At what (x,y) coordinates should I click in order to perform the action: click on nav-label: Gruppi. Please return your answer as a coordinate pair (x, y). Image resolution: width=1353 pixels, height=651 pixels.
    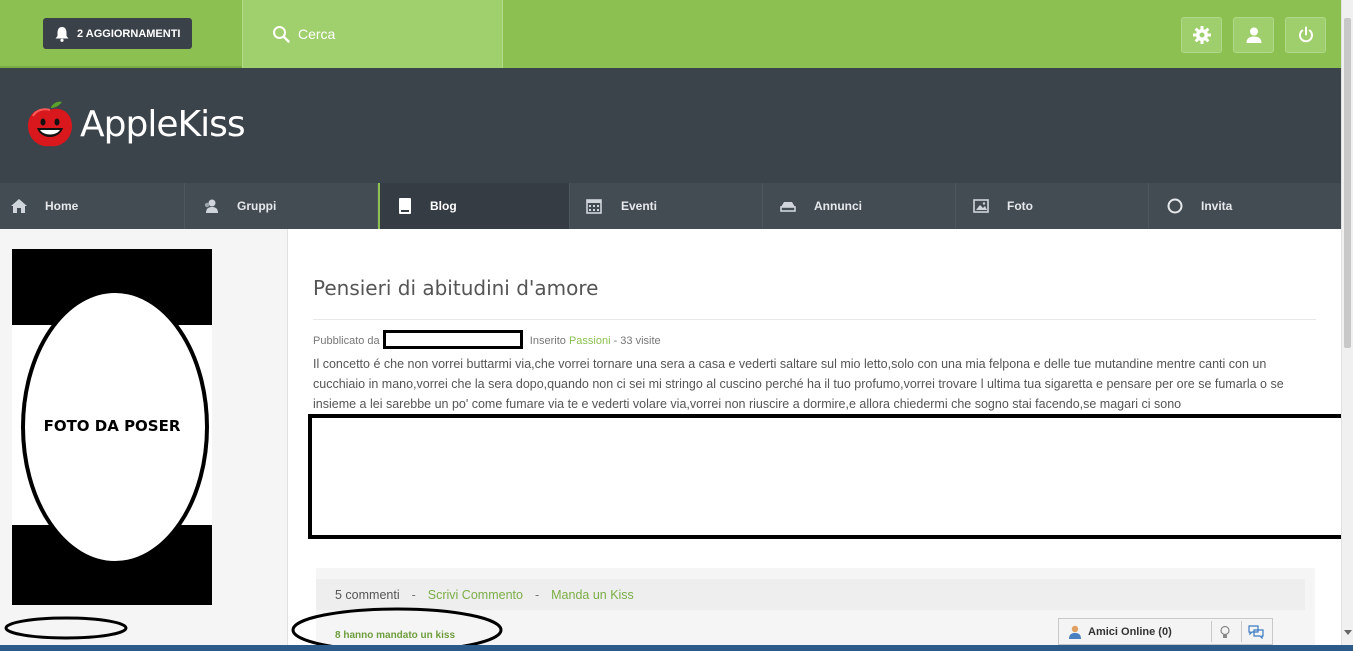
    Looking at the image, I should click on (257, 206).